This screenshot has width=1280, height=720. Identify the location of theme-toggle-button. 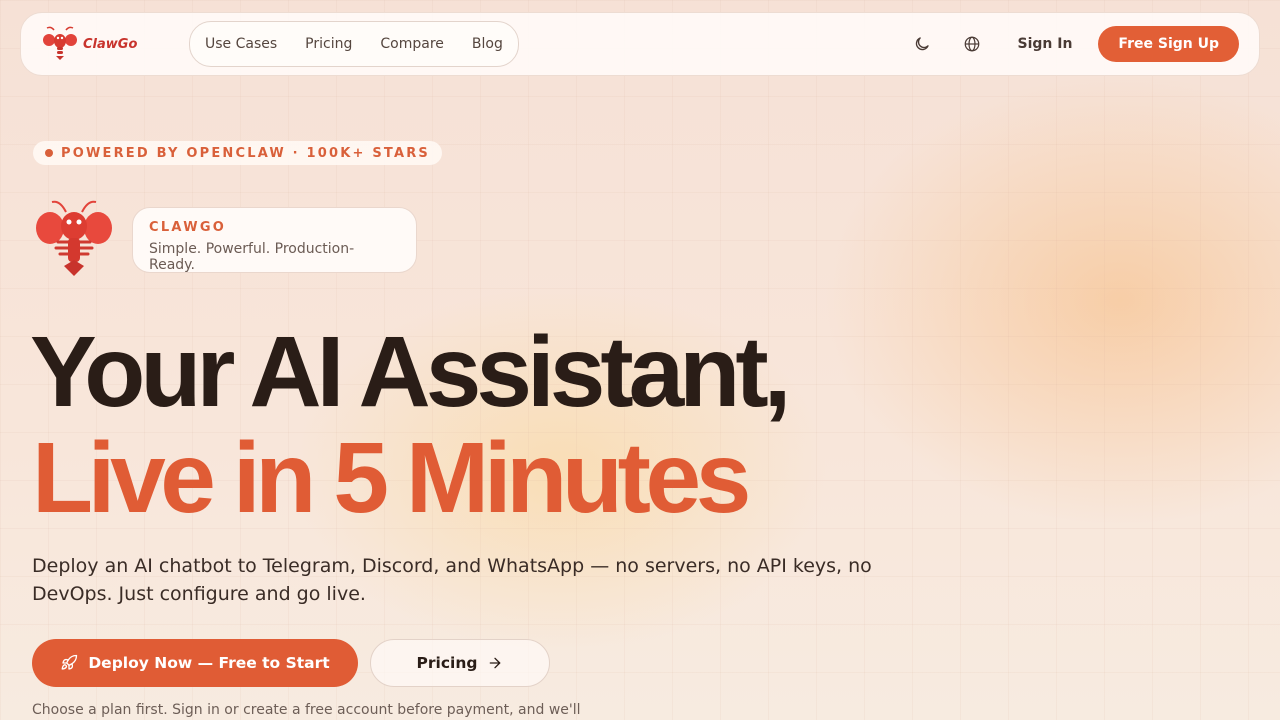
(922, 44).